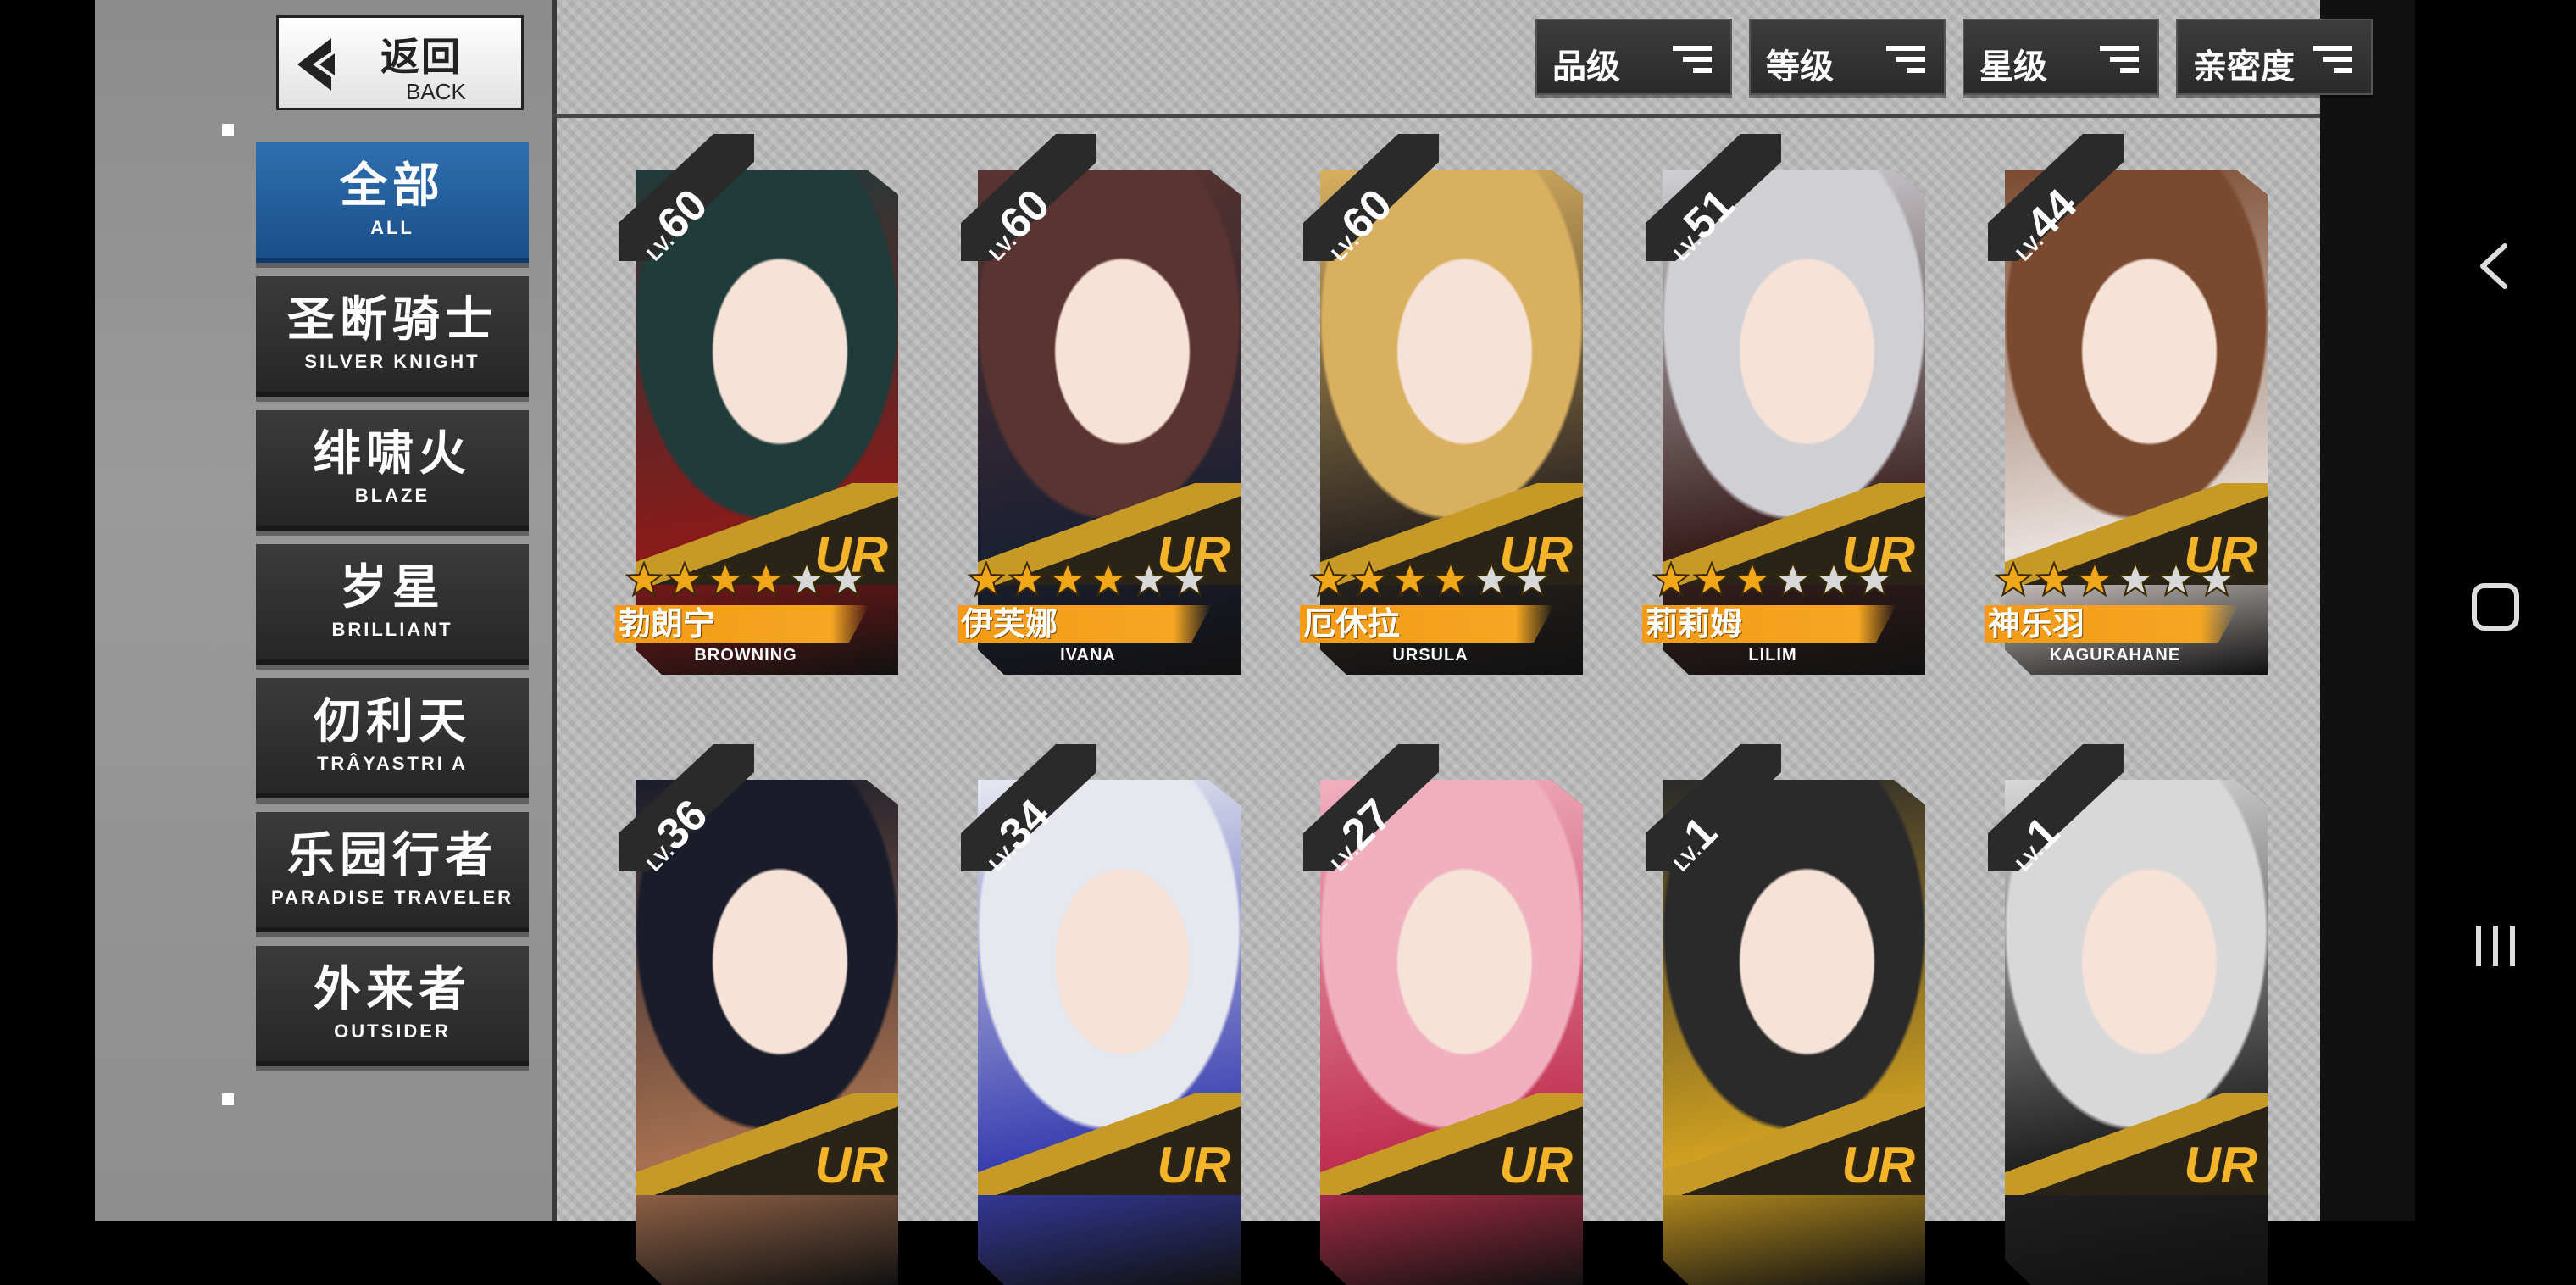 Image resolution: width=2576 pixels, height=1285 pixels. What do you see at coordinates (392, 764) in the screenshot?
I see `category-label-en: TRÂYASTRI A` at bounding box center [392, 764].